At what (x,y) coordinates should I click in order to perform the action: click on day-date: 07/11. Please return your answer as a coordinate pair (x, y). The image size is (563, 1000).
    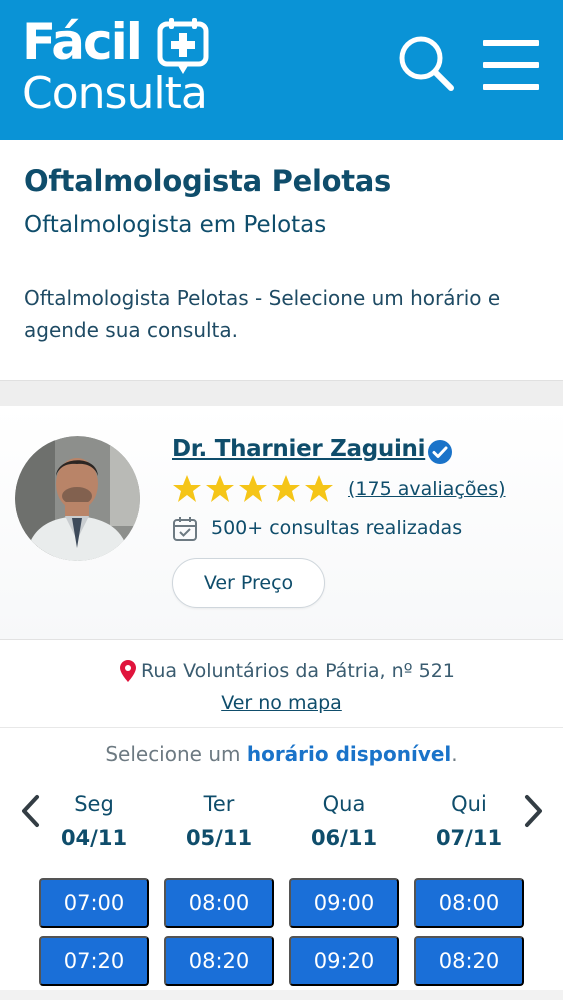
    Looking at the image, I should click on (469, 838).